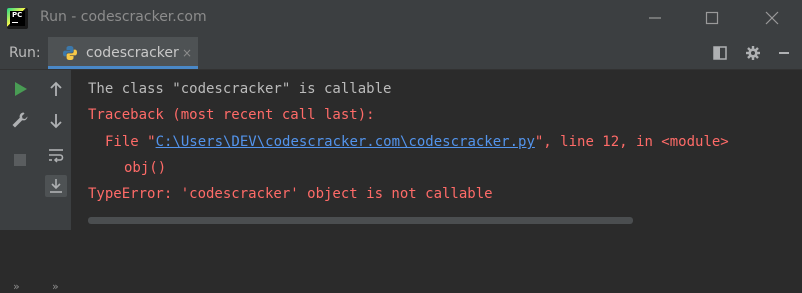  I want to click on run-label: Run:, so click(25, 53).